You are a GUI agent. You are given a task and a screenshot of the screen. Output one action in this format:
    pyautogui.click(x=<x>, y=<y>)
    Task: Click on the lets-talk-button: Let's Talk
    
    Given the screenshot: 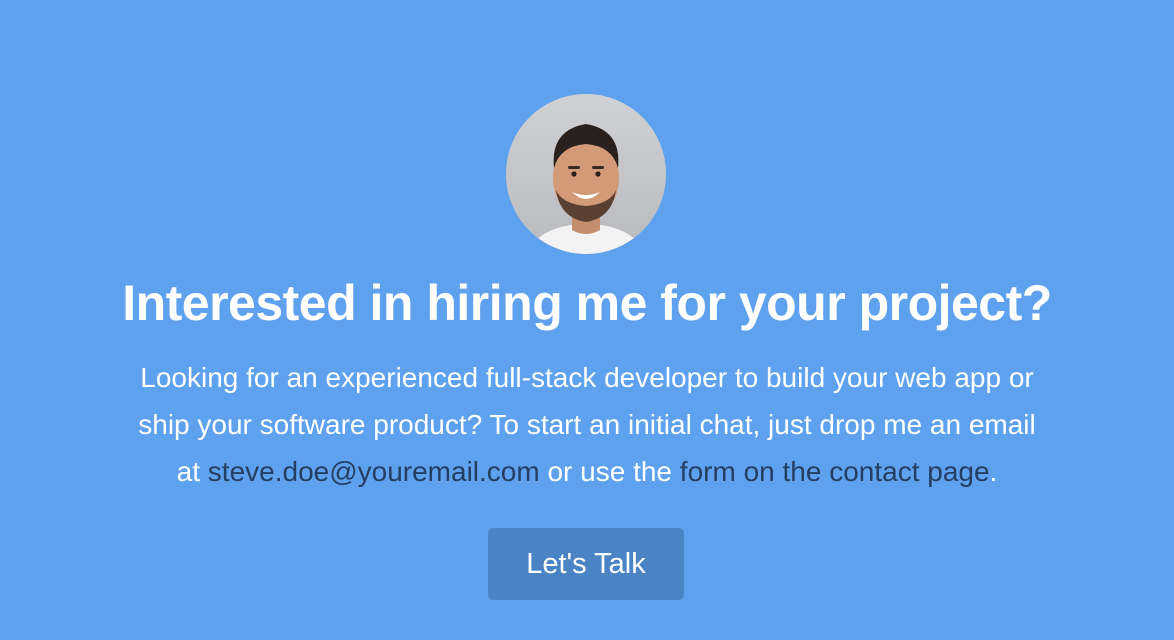 What is the action you would take?
    pyautogui.click(x=586, y=564)
    